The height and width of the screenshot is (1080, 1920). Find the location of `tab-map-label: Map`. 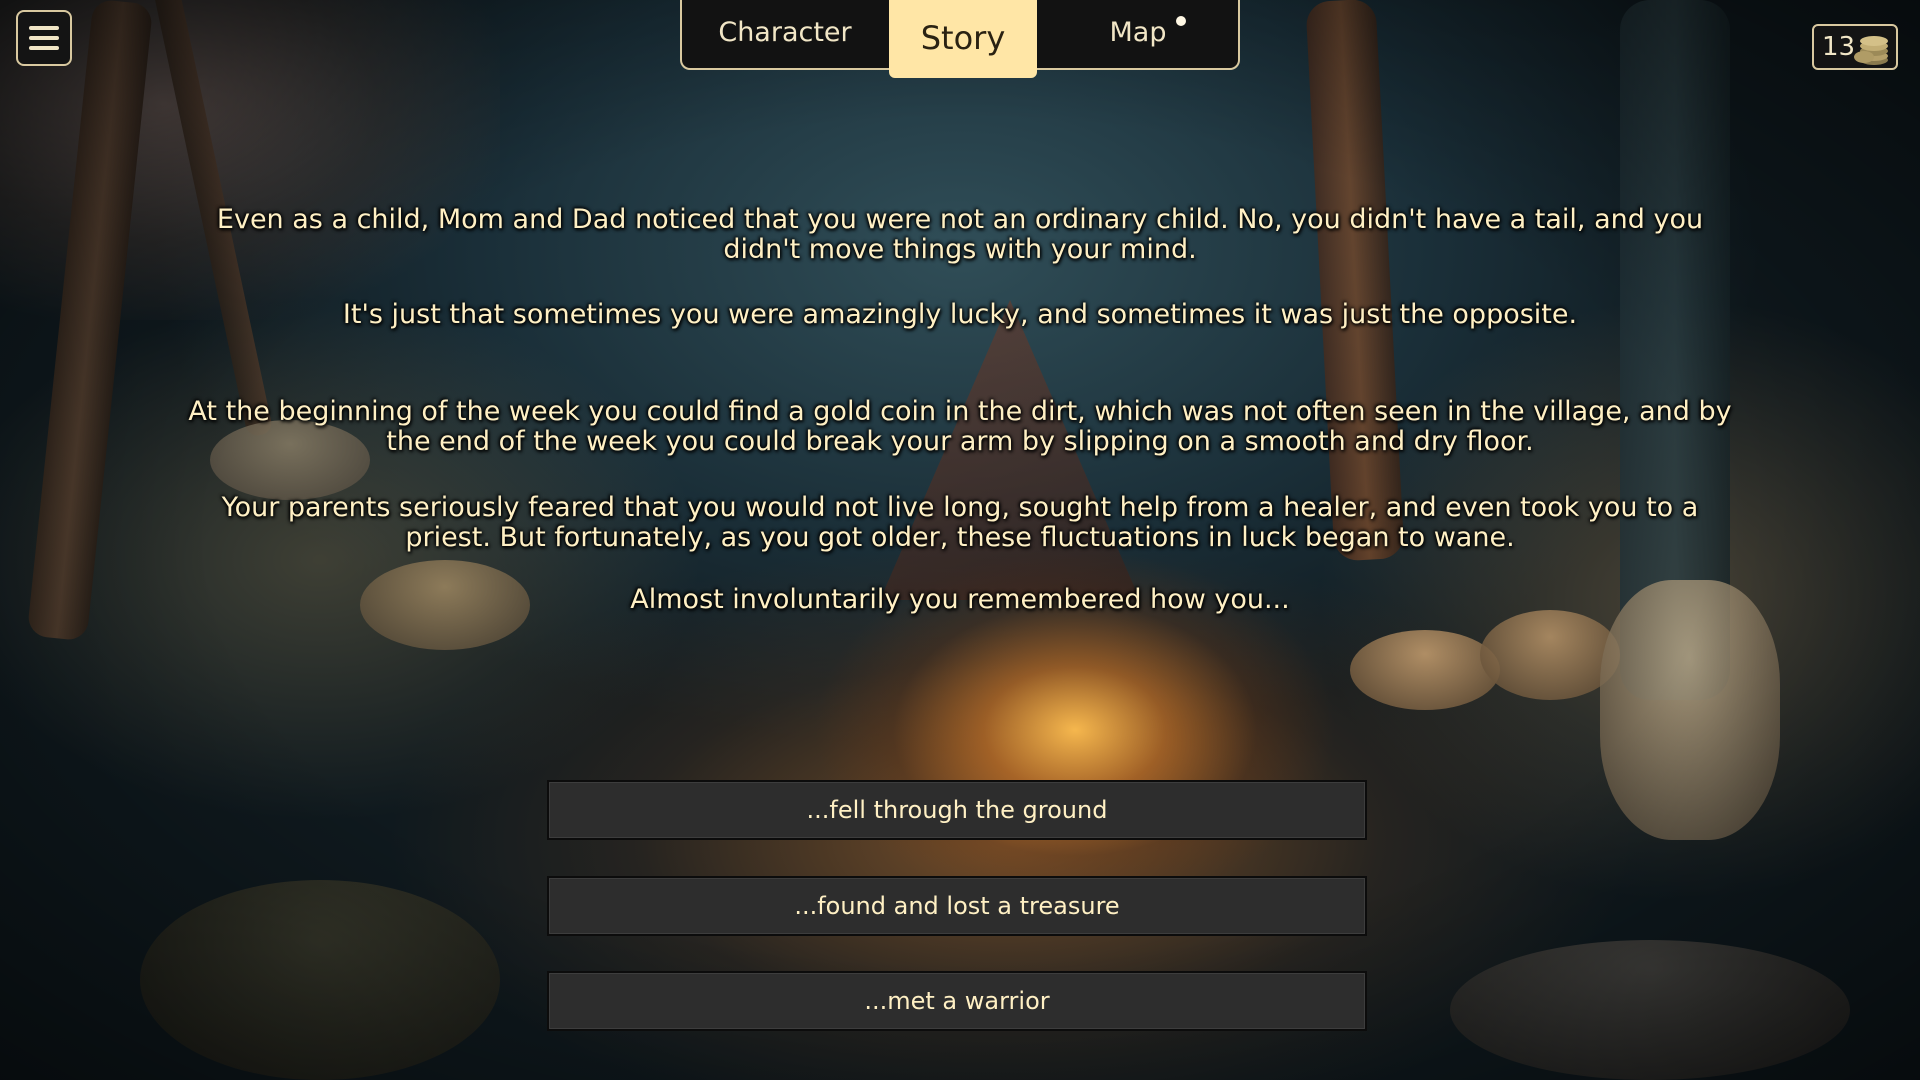

tab-map-label: Map is located at coordinates (1138, 32).